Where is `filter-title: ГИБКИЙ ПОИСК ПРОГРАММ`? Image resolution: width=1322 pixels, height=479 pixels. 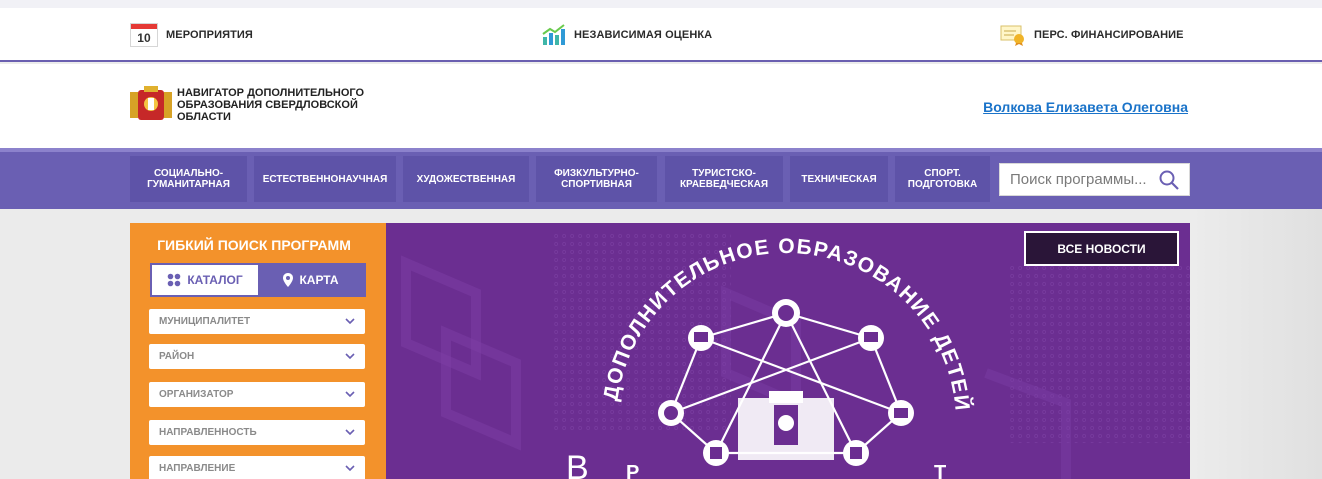
filter-title: ГИБКИЙ ПОИСК ПРОГРАММ is located at coordinates (254, 245).